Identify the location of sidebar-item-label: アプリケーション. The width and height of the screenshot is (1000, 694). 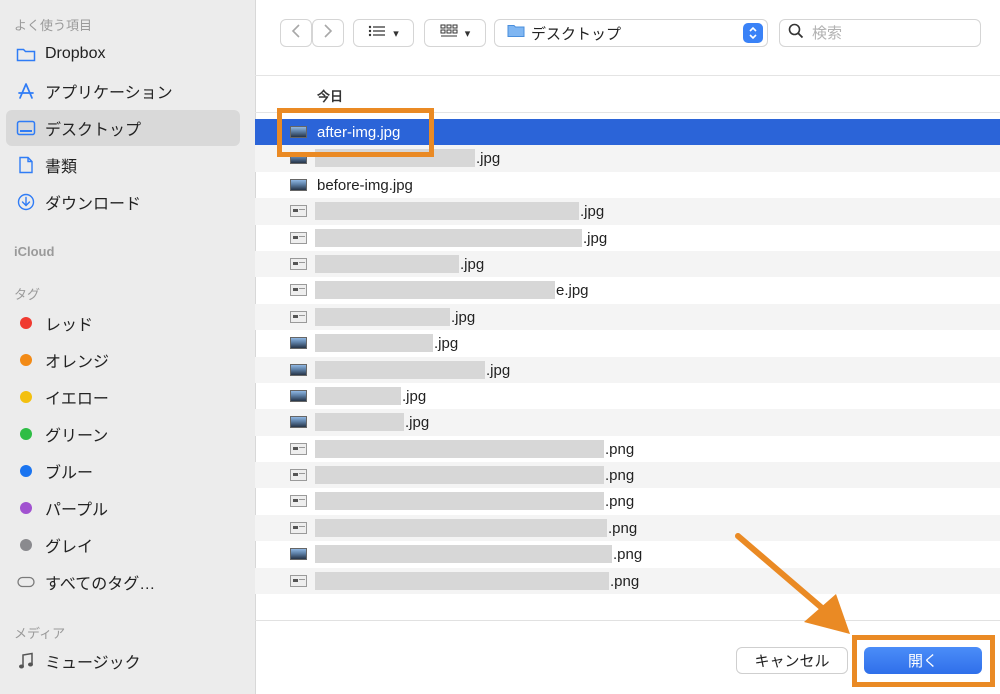
(109, 93).